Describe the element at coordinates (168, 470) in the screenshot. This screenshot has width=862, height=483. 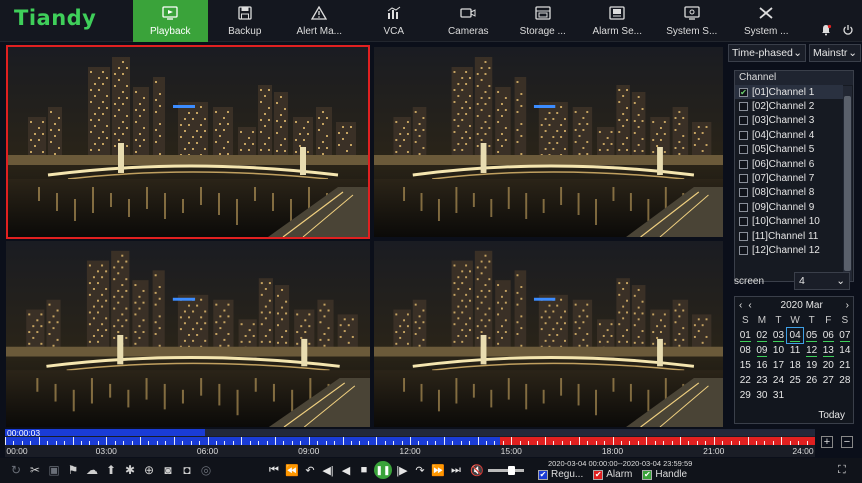
I see `snapshot-icon: ◙` at that location.